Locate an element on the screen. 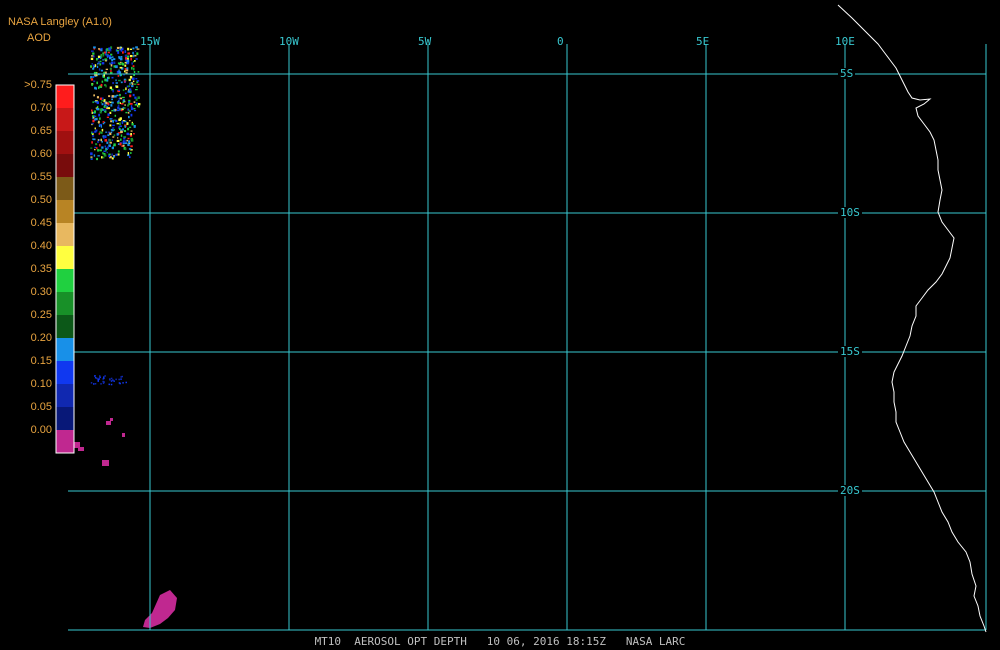  legend-label: 0.15 is located at coordinates (41, 361).